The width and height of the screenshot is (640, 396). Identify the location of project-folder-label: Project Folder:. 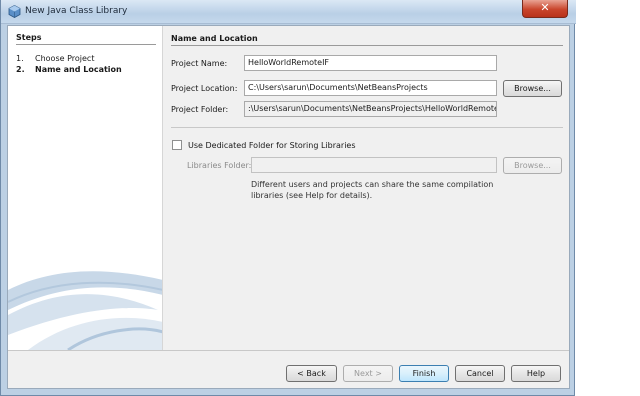
(200, 109).